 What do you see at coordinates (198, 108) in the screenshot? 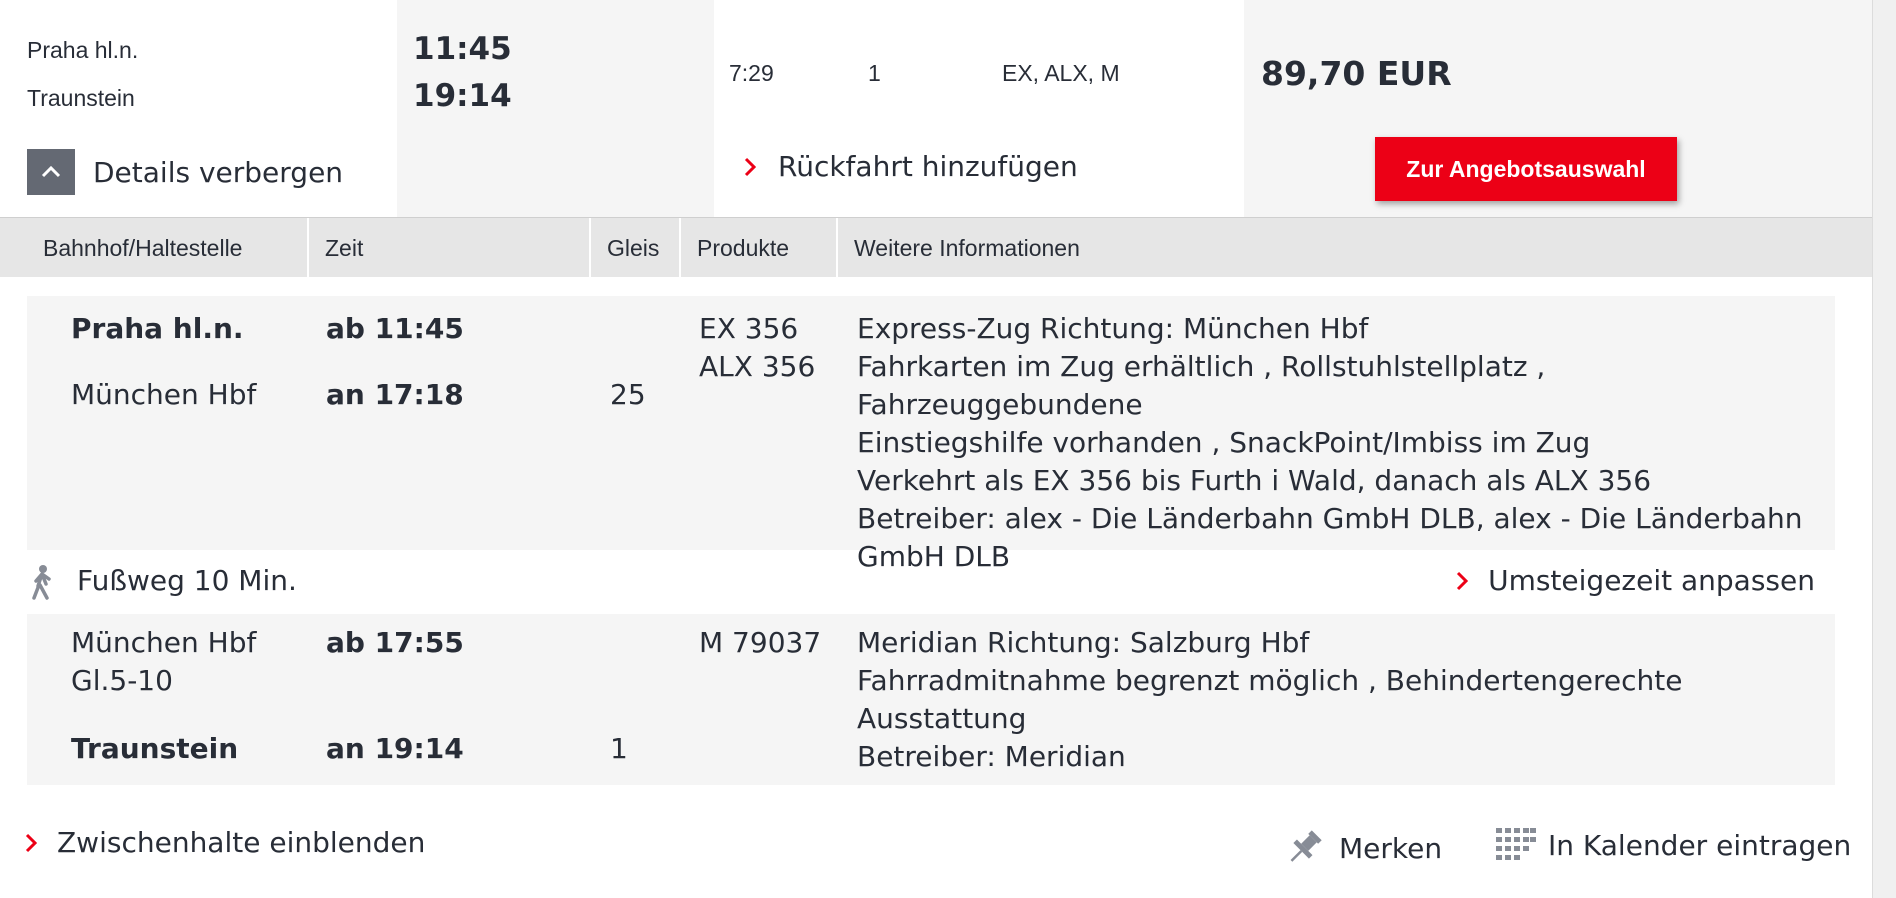
I see `summary-stations: Praha hl.n. Traunstein Details verbergen` at bounding box center [198, 108].